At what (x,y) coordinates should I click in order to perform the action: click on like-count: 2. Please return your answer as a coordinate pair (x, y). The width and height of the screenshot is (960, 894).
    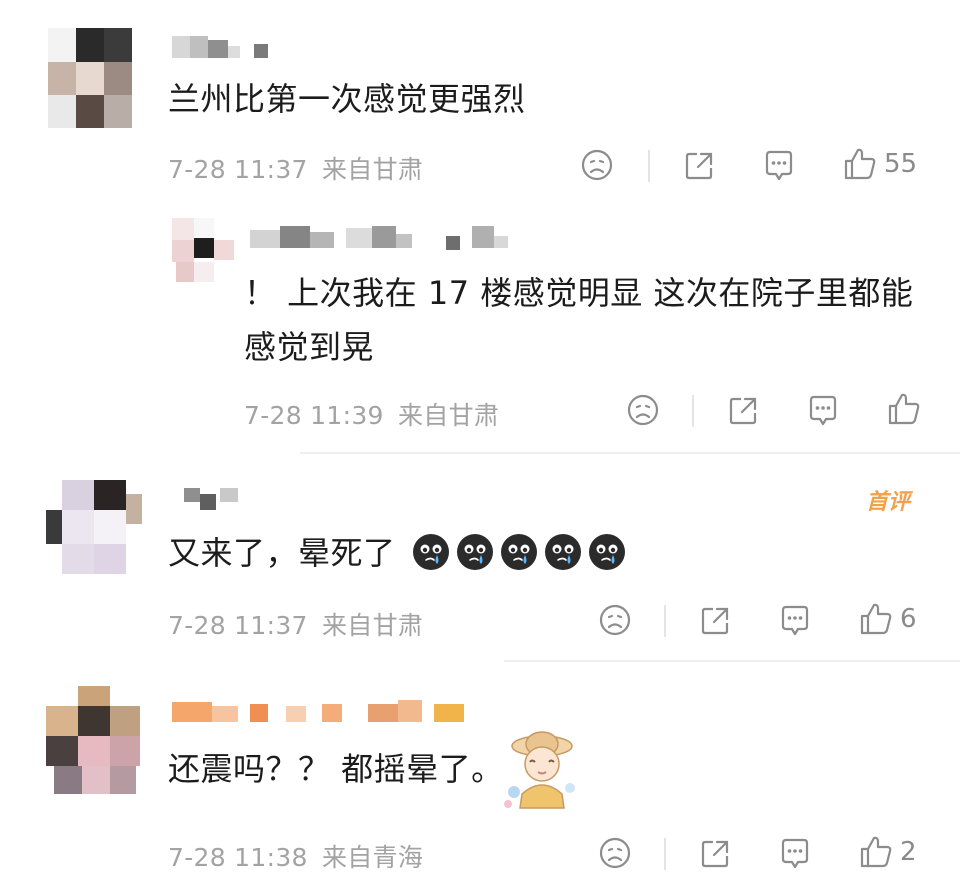
    Looking at the image, I should click on (908, 852).